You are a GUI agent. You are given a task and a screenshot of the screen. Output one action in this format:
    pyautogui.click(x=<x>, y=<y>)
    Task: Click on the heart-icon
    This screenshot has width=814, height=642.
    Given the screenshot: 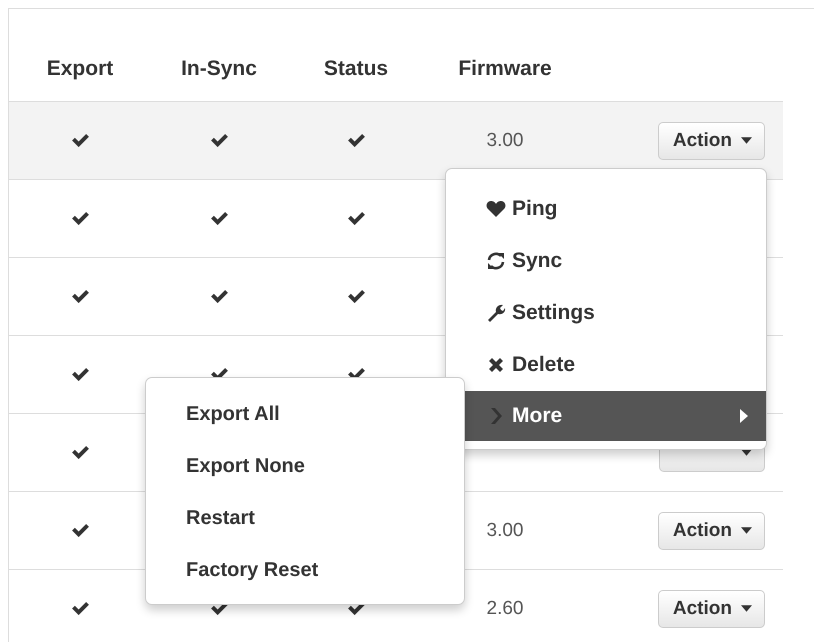 What is the action you would take?
    pyautogui.click(x=496, y=209)
    